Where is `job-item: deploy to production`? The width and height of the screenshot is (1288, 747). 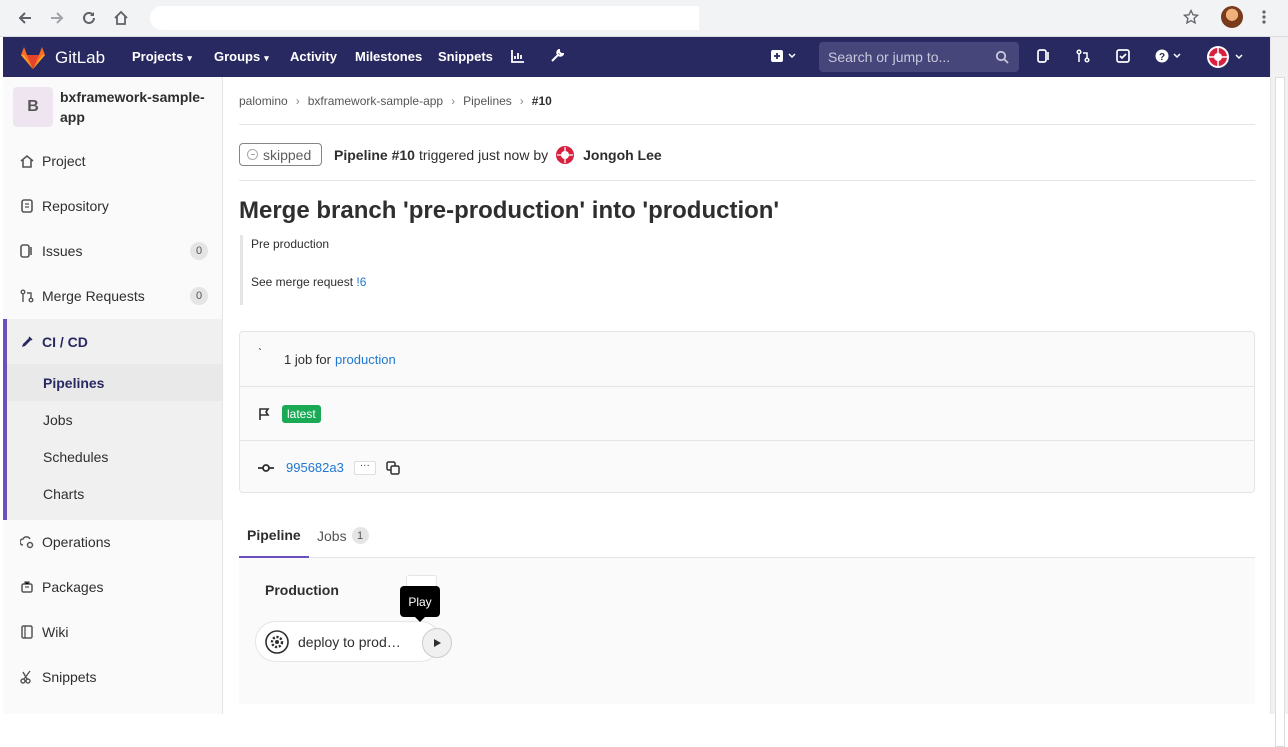 job-item: deploy to production is located at coordinates (353, 641).